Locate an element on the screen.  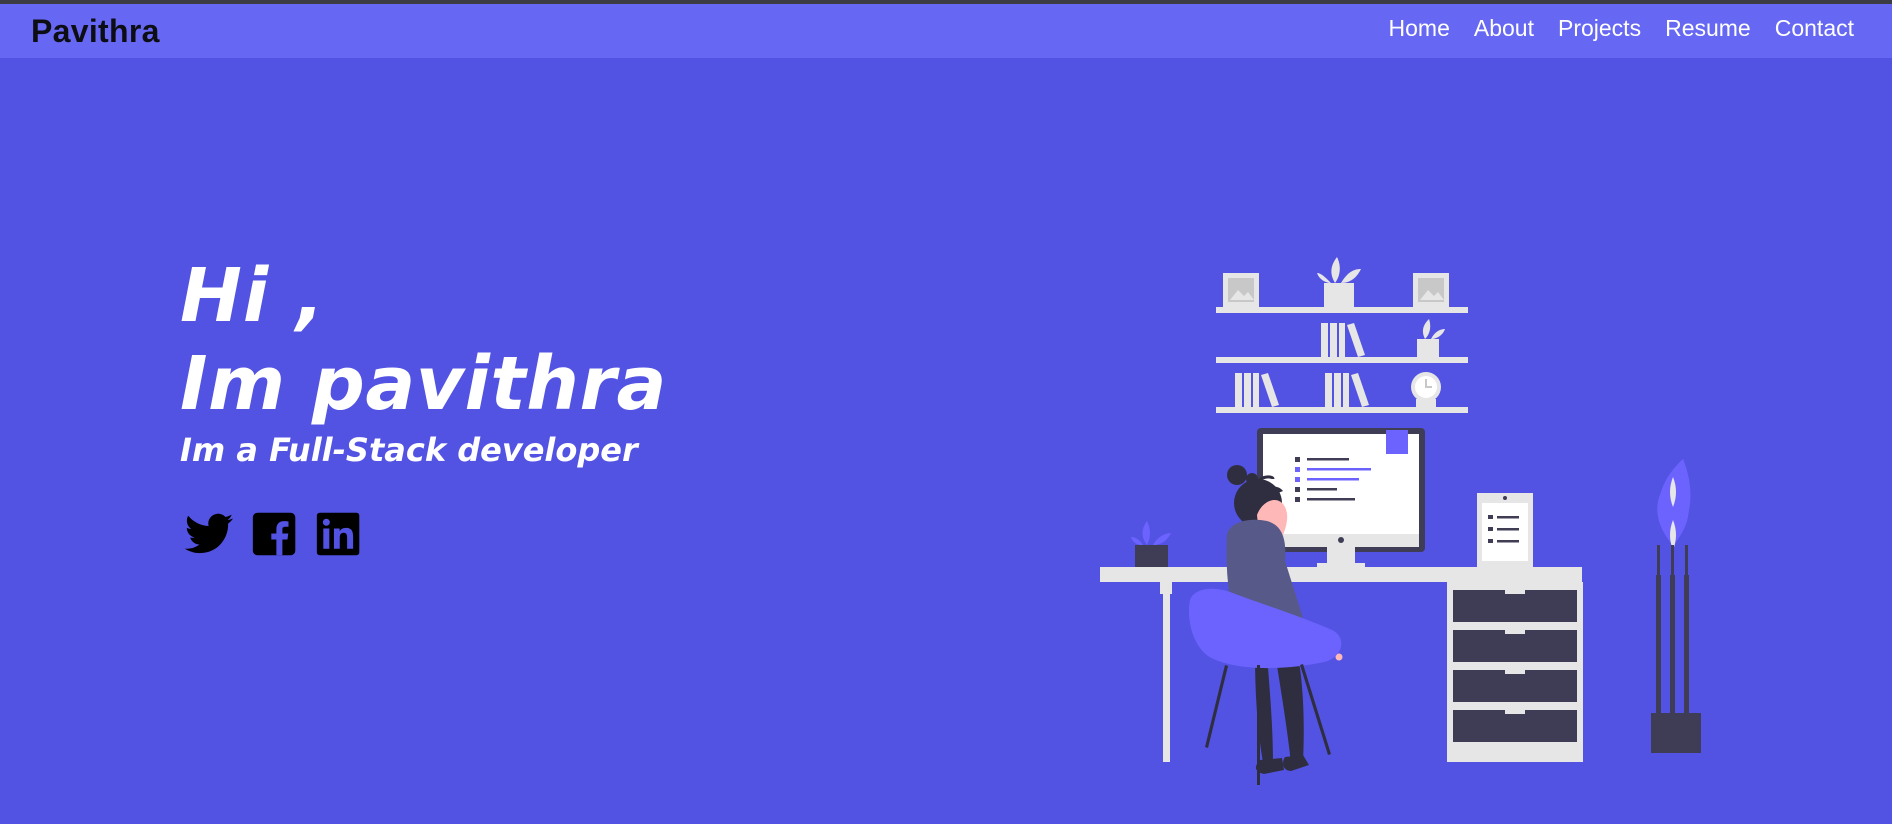
facebook-icon is located at coordinates (275, 534).